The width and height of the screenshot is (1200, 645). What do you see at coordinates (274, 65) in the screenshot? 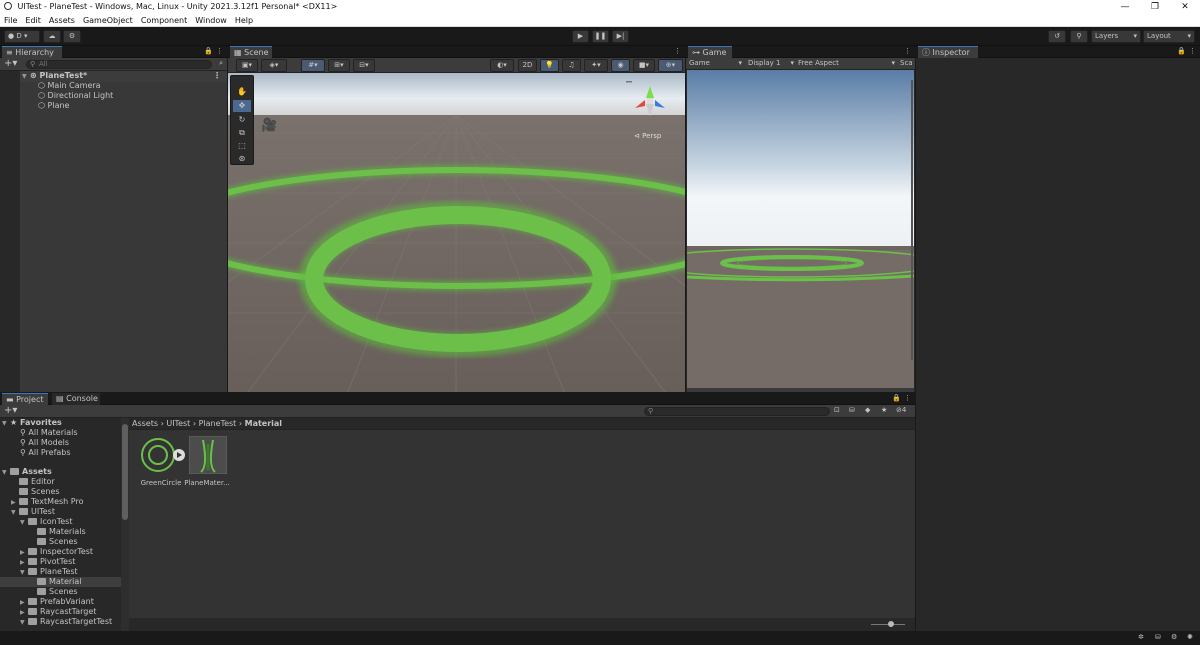
I see `render-mode-button: ◈▾` at bounding box center [274, 65].